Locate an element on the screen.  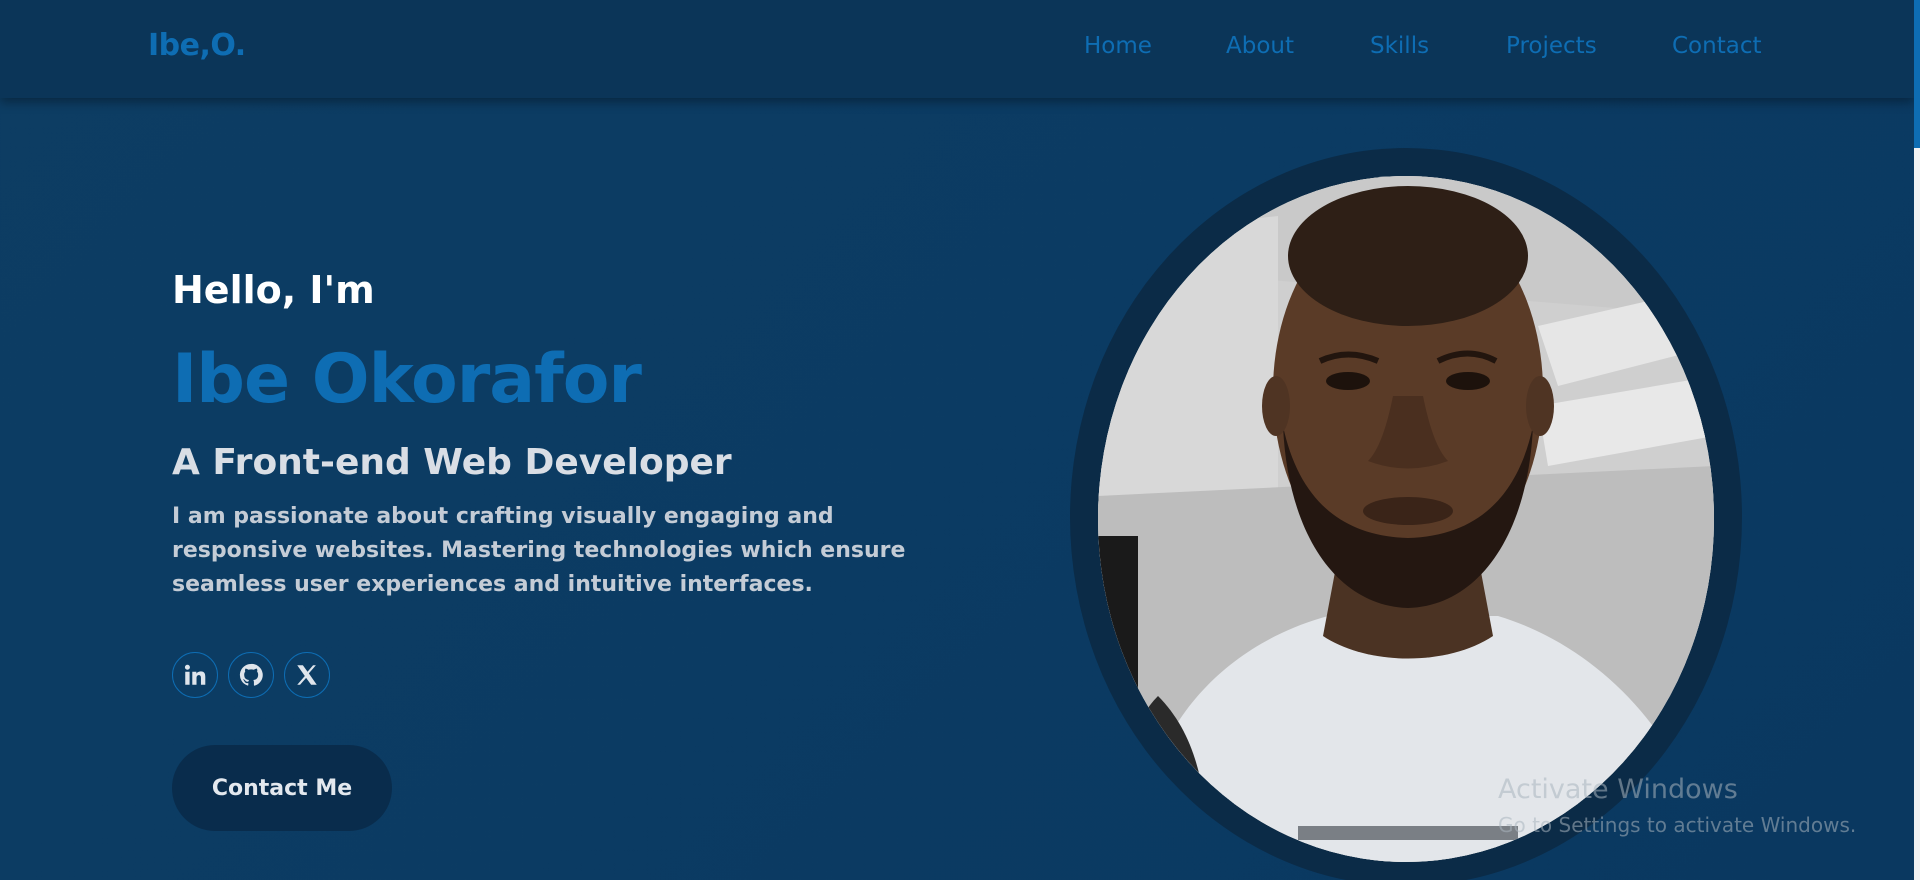
contact-me-button: Contact Me is located at coordinates (282, 788).